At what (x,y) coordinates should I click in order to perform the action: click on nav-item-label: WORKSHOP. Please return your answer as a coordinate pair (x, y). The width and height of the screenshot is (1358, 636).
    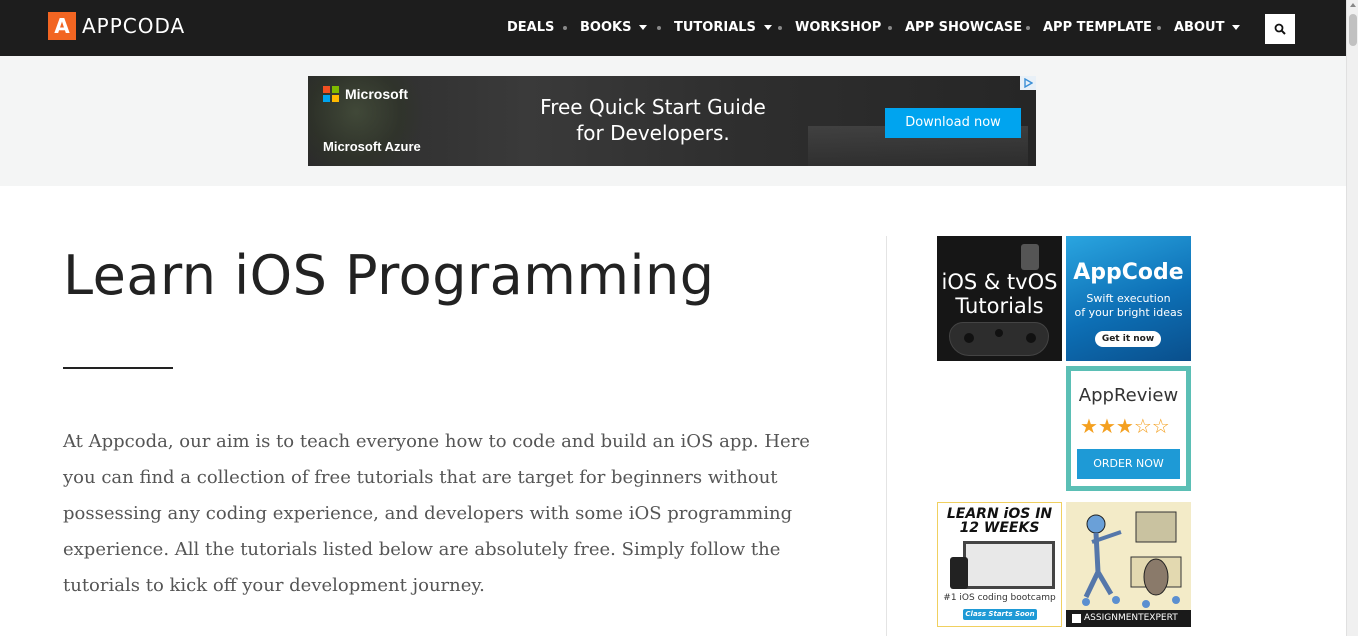
    Looking at the image, I should click on (838, 27).